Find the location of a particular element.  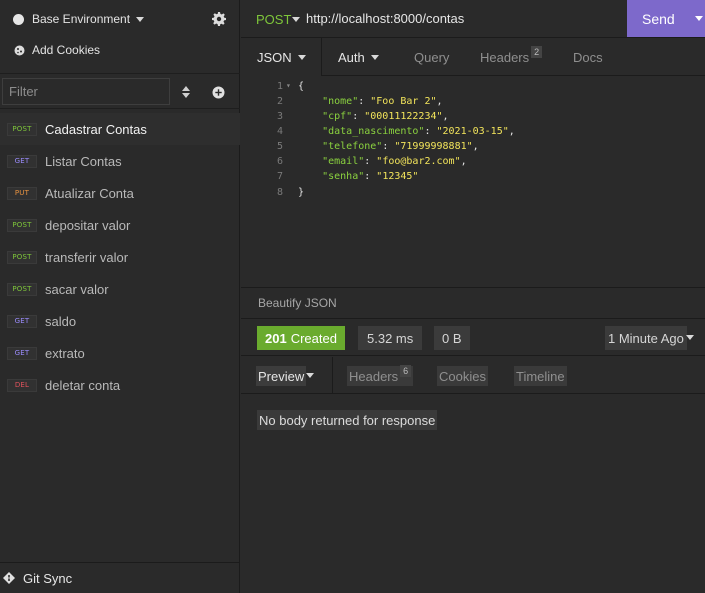

response-tabs: Preview Headers 6 Cookies Timeline is located at coordinates (473, 375).